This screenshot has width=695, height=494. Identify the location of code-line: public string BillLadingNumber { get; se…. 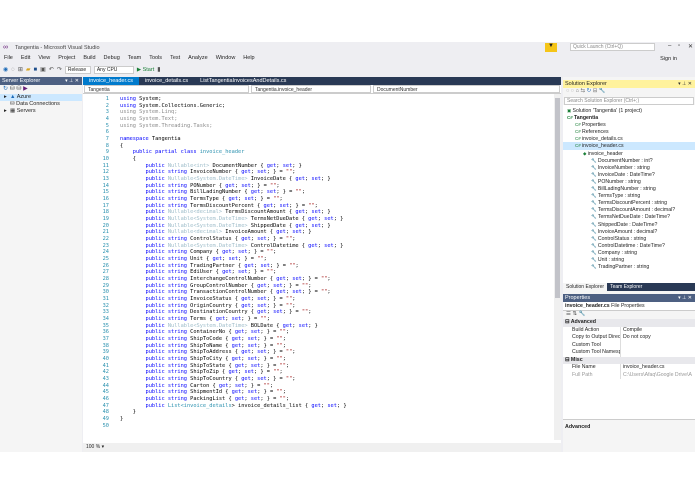
(213, 192).